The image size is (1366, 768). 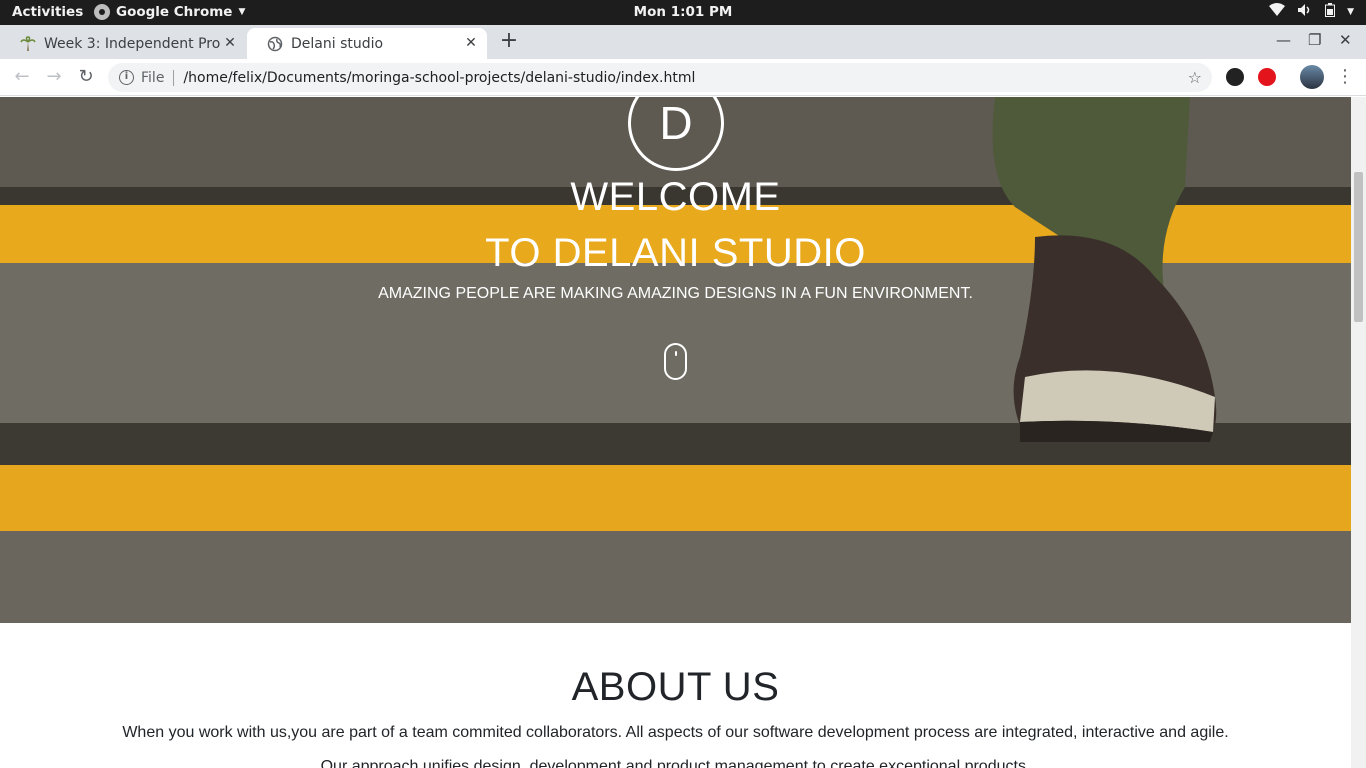 What do you see at coordinates (1283, 40) in the screenshot?
I see `minimize-icon: —` at bounding box center [1283, 40].